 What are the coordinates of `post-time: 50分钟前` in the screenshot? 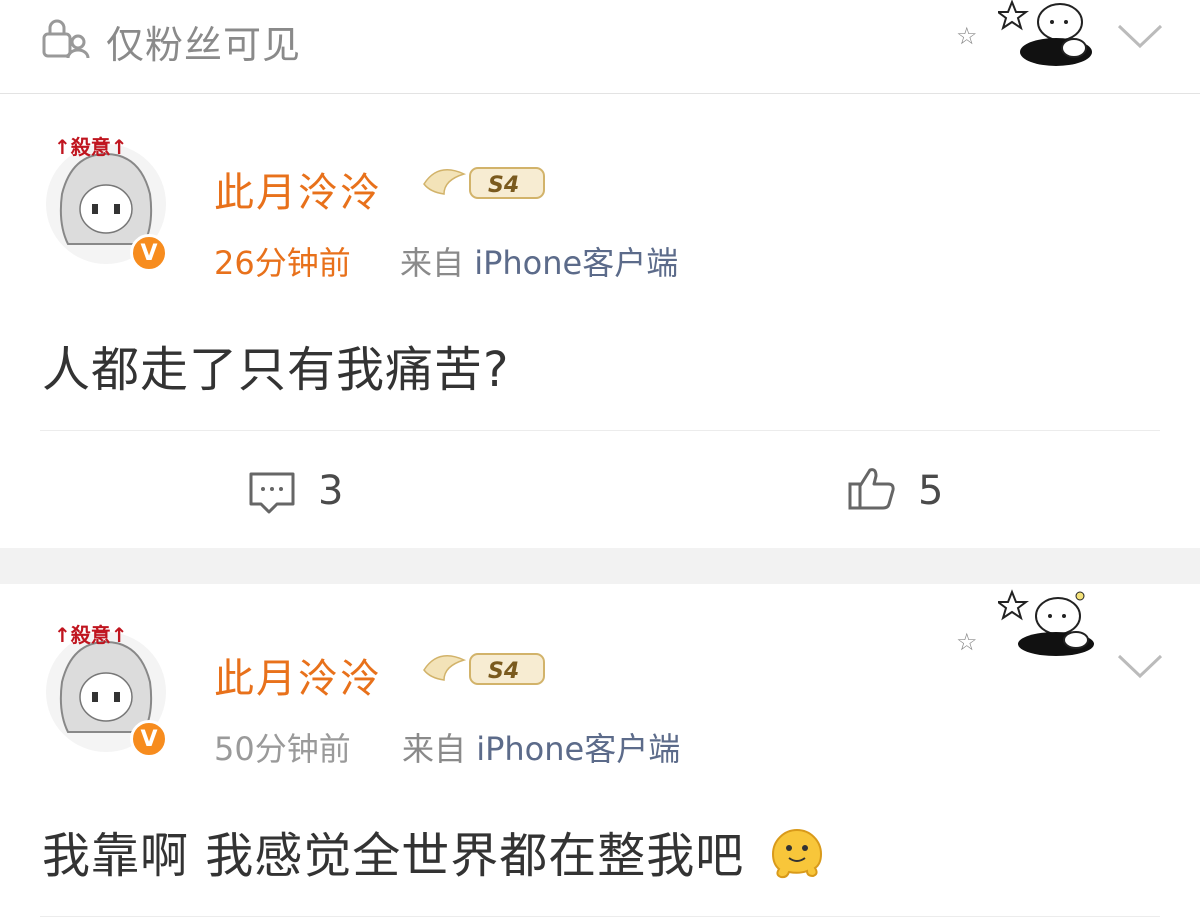 It's located at (282, 749).